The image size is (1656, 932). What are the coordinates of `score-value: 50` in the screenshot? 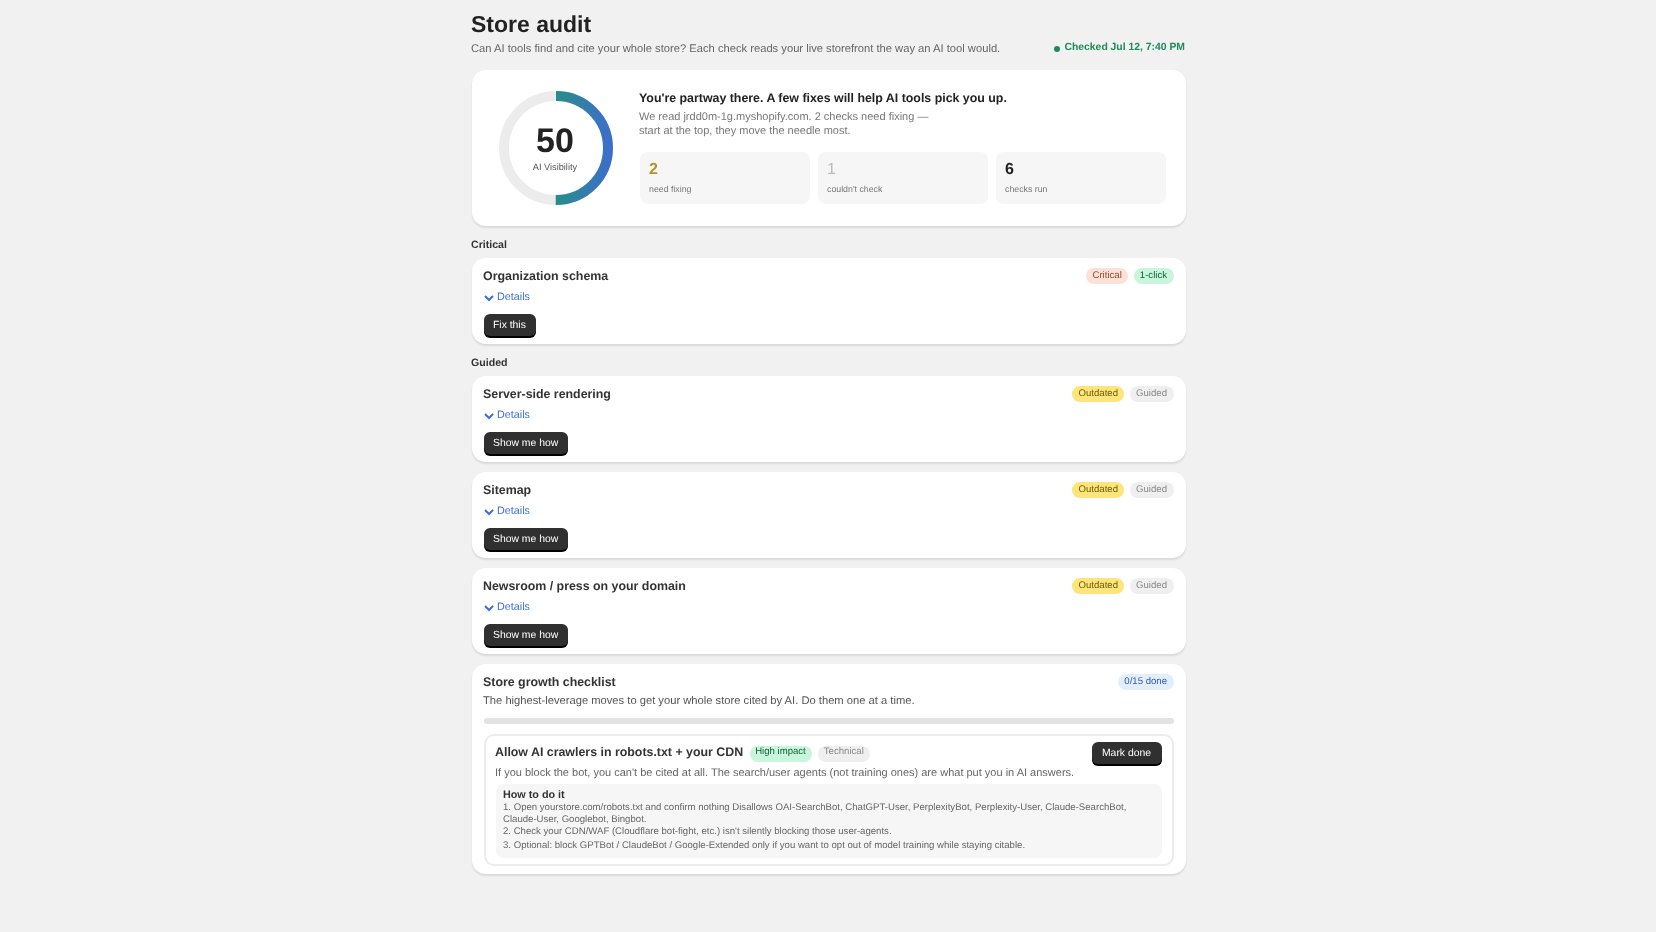 It's located at (555, 141).